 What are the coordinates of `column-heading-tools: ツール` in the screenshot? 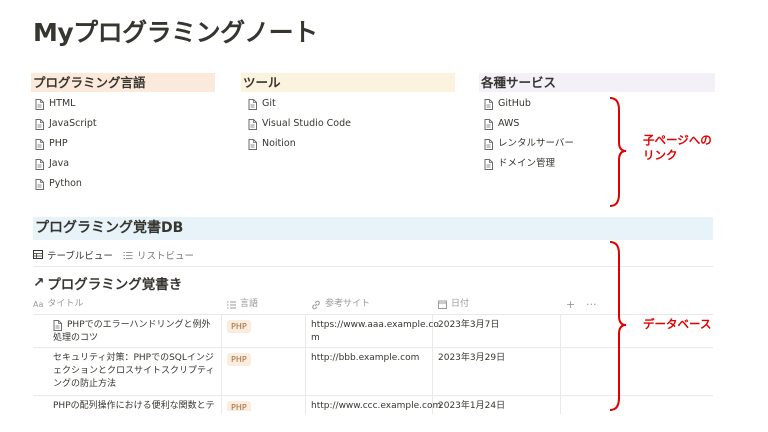 It's located at (348, 82).